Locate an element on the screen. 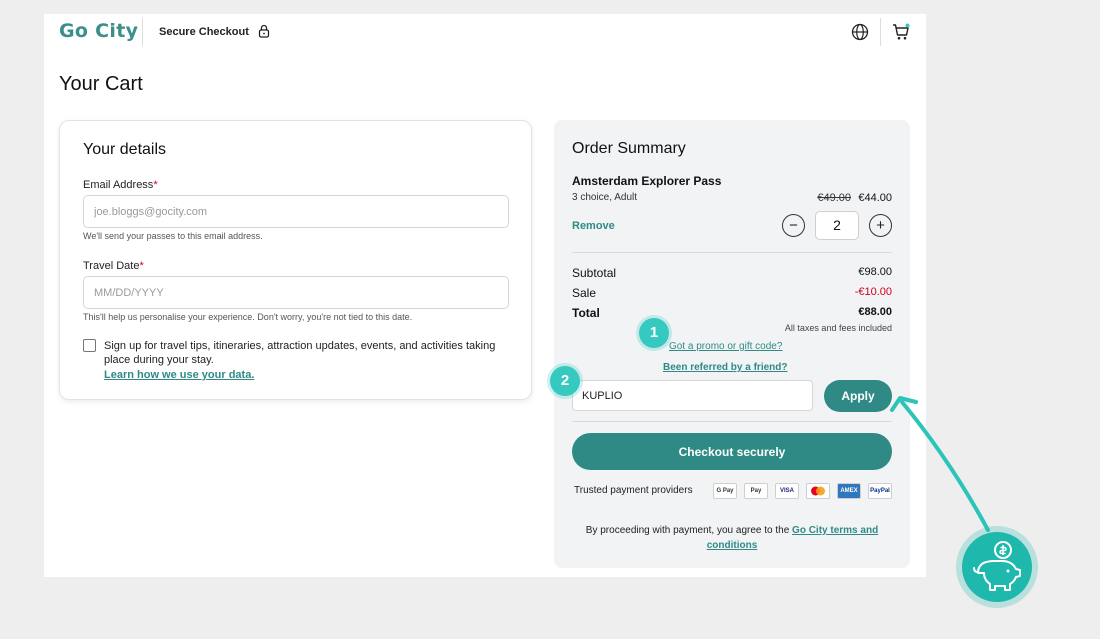 The image size is (1100, 639). taxes-note: All taxes and fees included is located at coordinates (838, 328).